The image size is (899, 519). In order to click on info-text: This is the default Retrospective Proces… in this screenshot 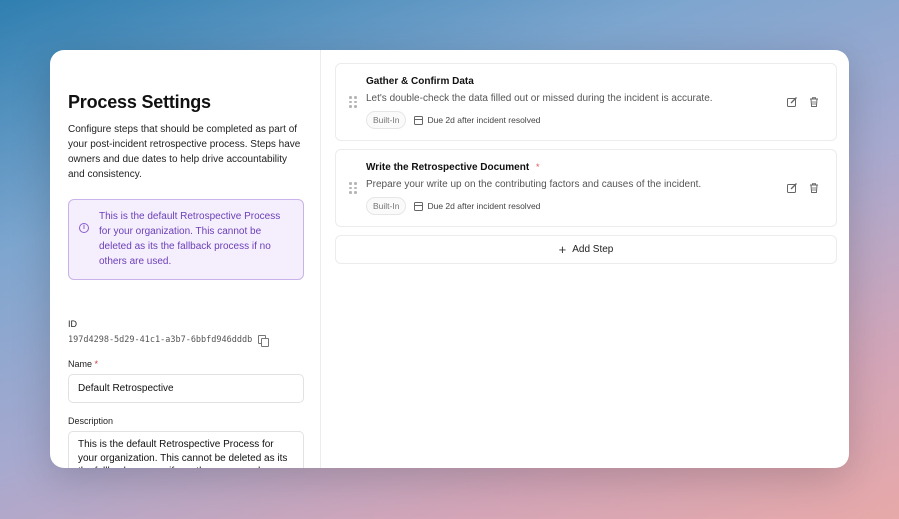, I will do `click(190, 239)`.